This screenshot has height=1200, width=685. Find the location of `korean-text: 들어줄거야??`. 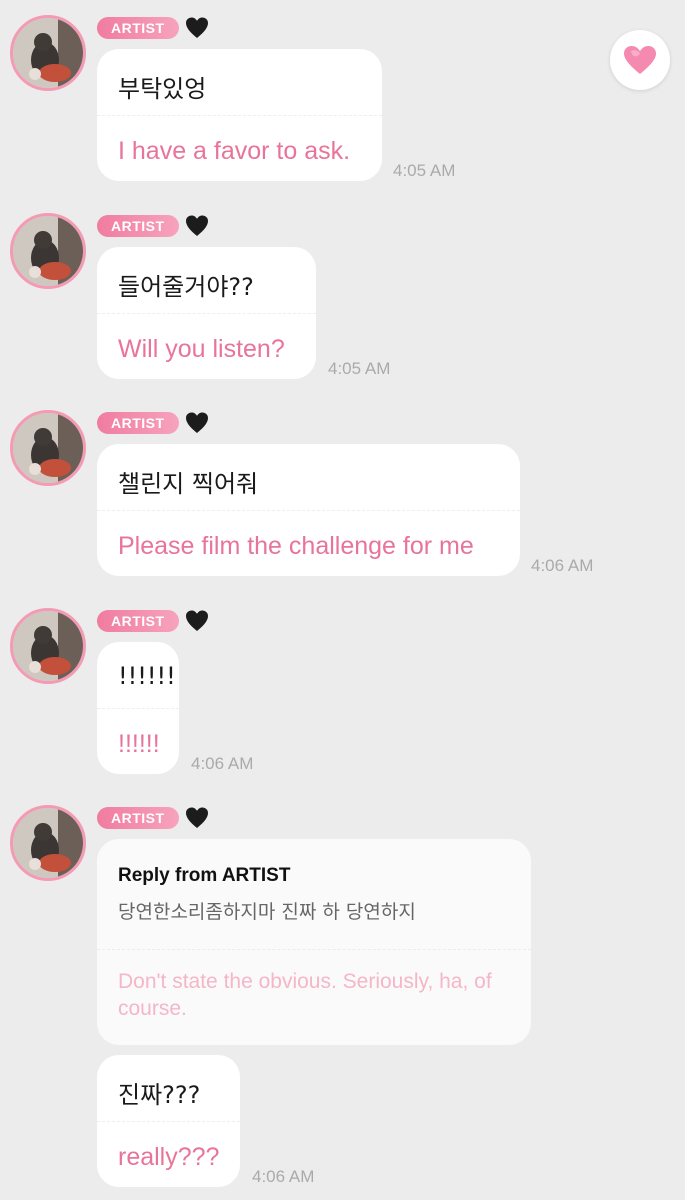

korean-text: 들어줄거야?? is located at coordinates (186, 287).